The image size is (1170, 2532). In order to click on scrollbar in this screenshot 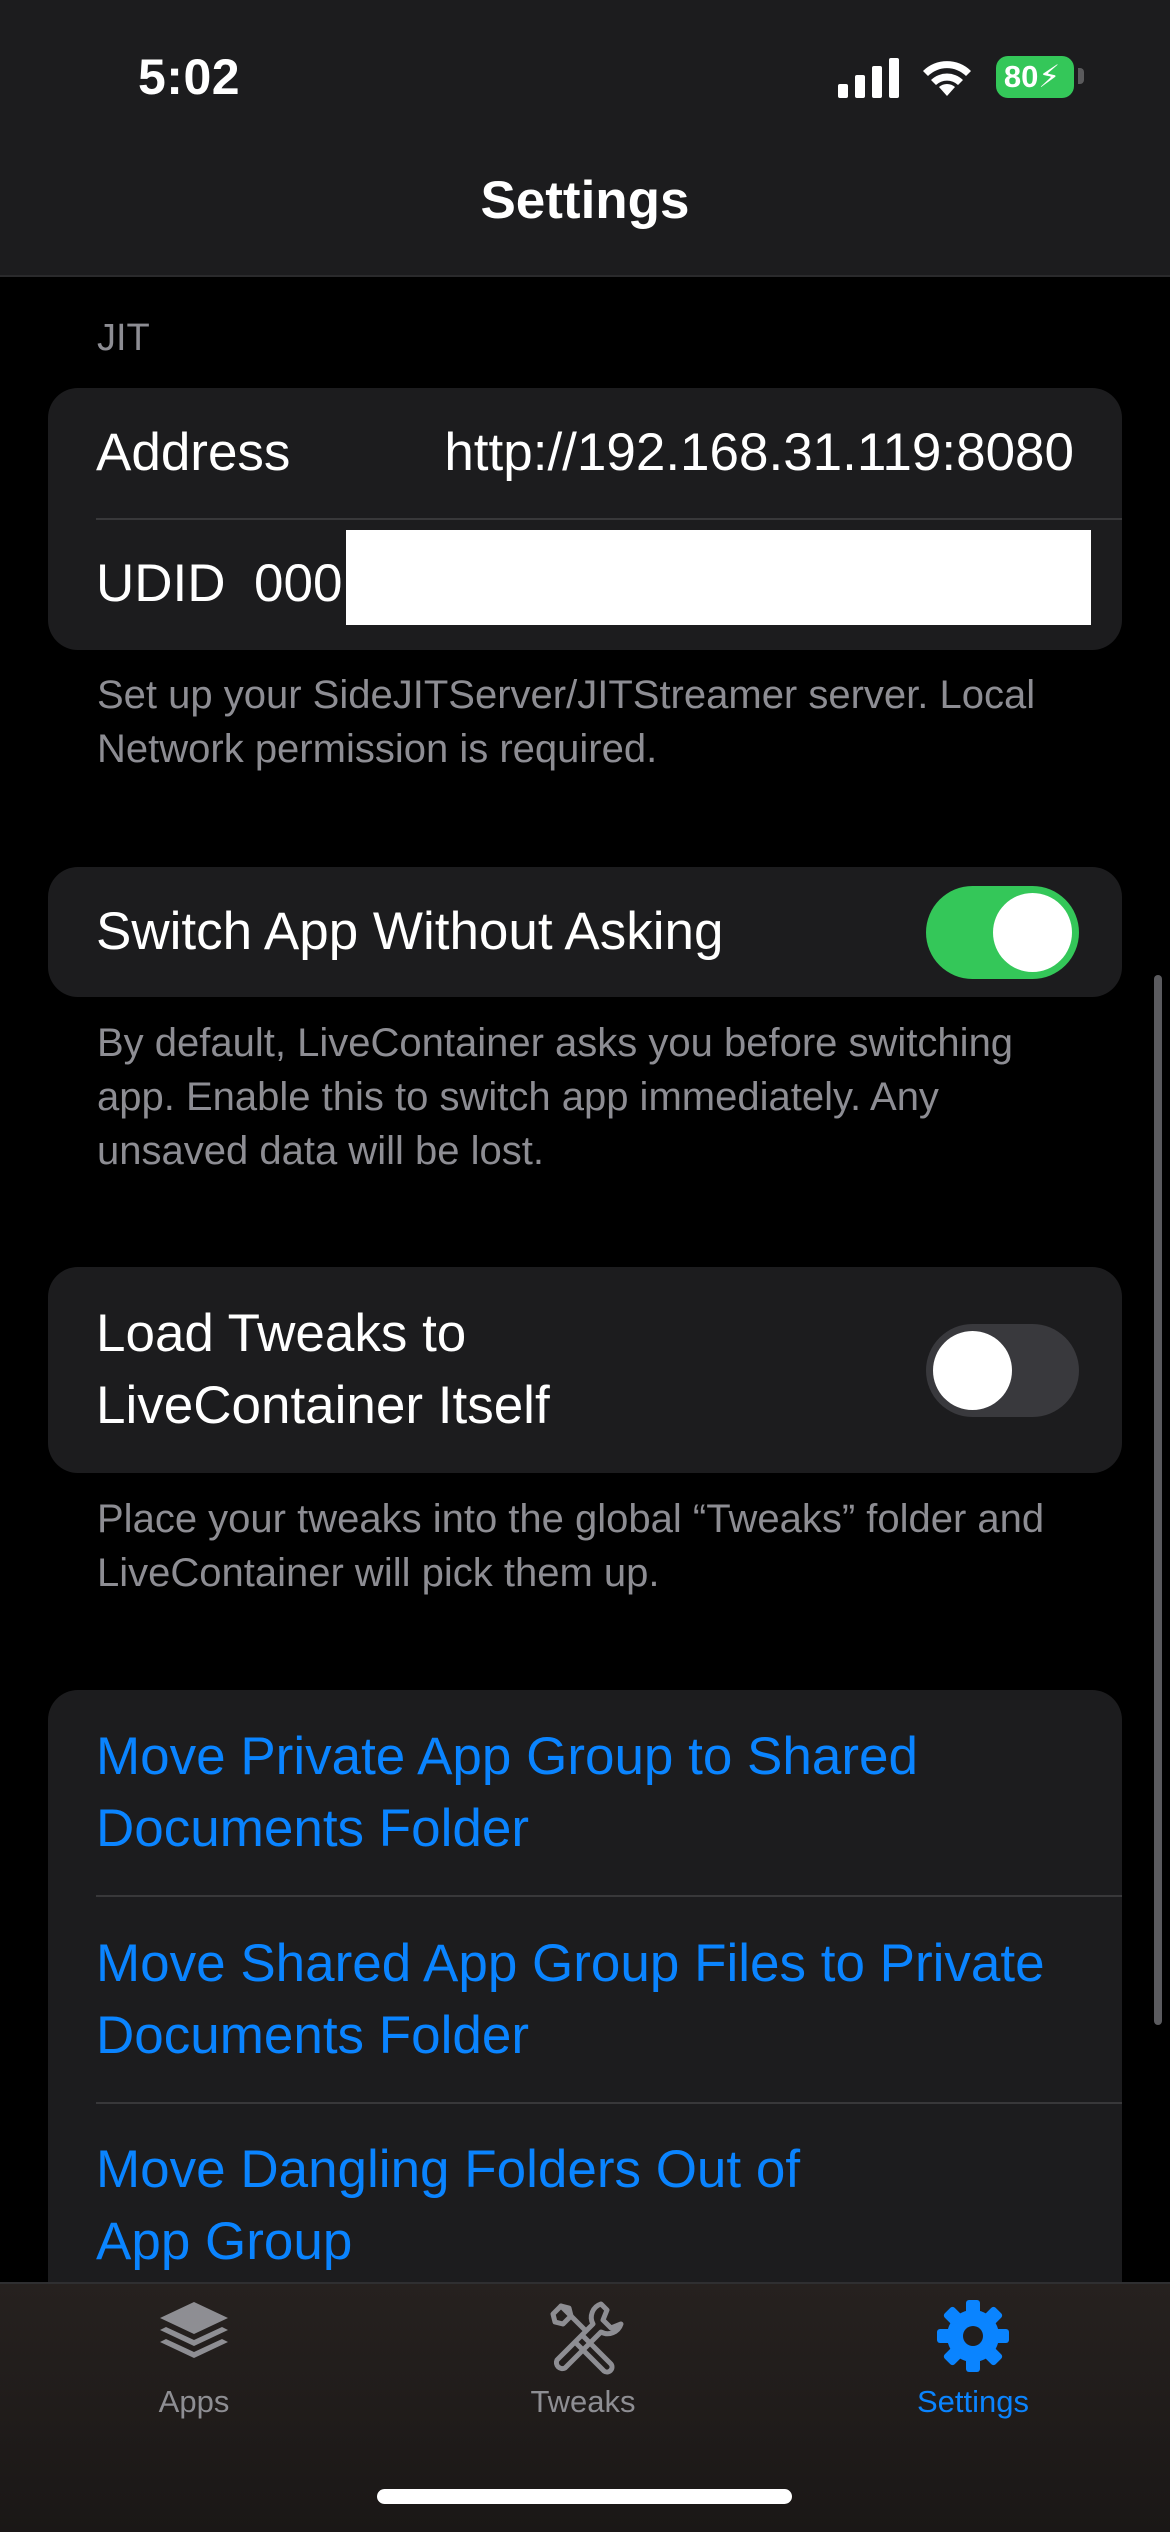, I will do `click(1158, 1500)`.